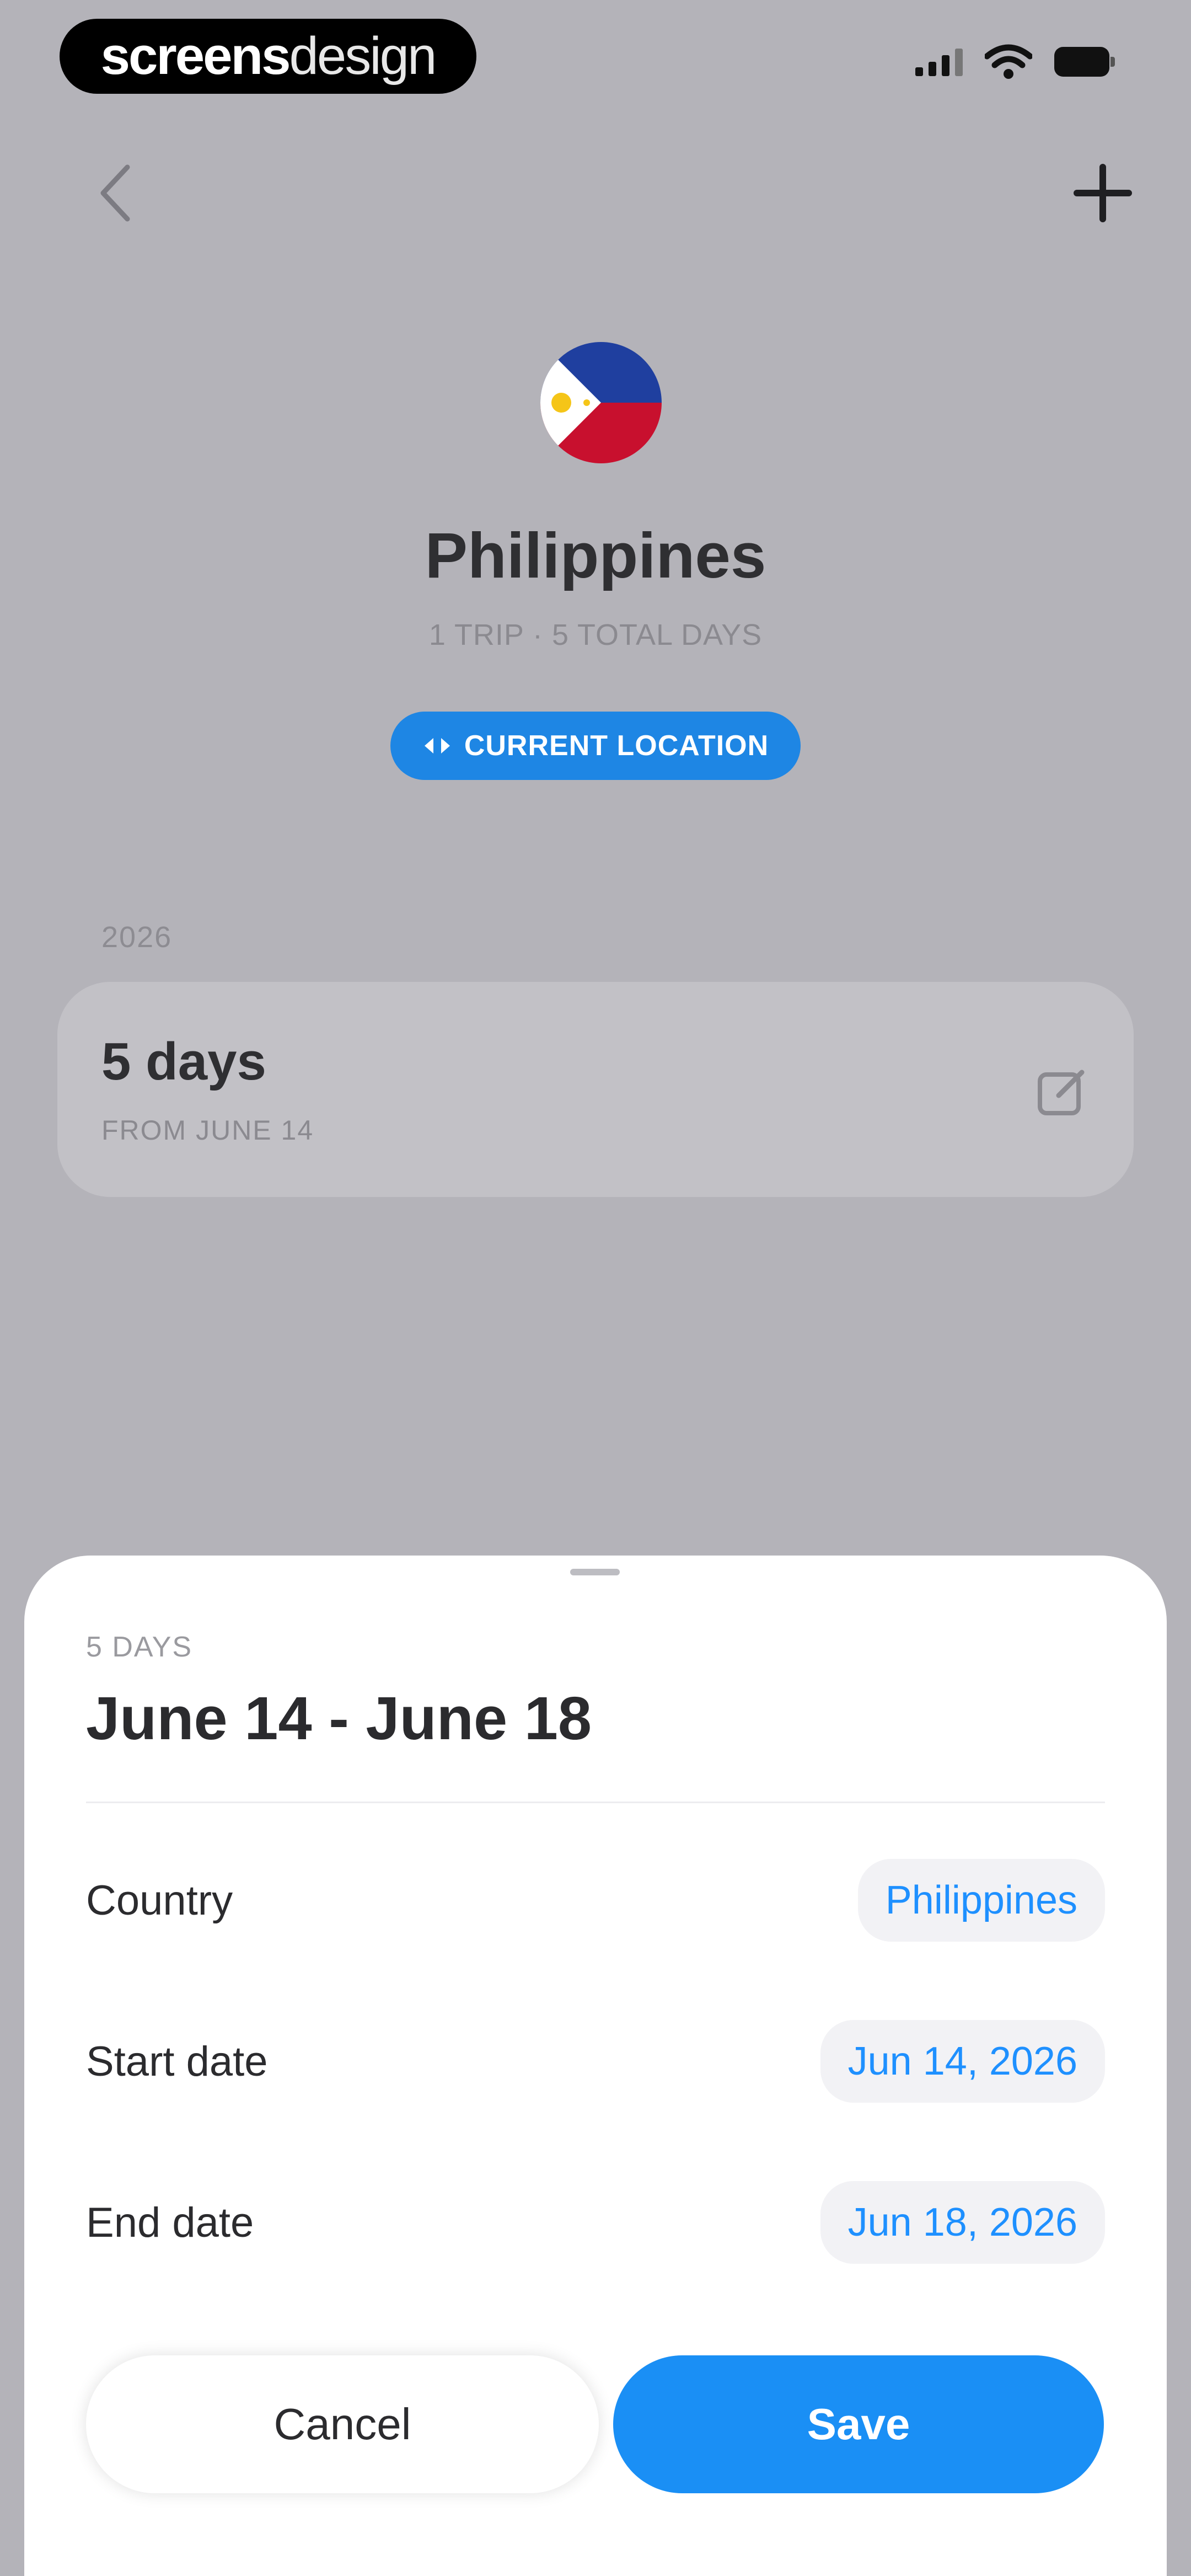 The height and width of the screenshot is (2576, 1191). I want to click on country-select: Philippines, so click(981, 1900).